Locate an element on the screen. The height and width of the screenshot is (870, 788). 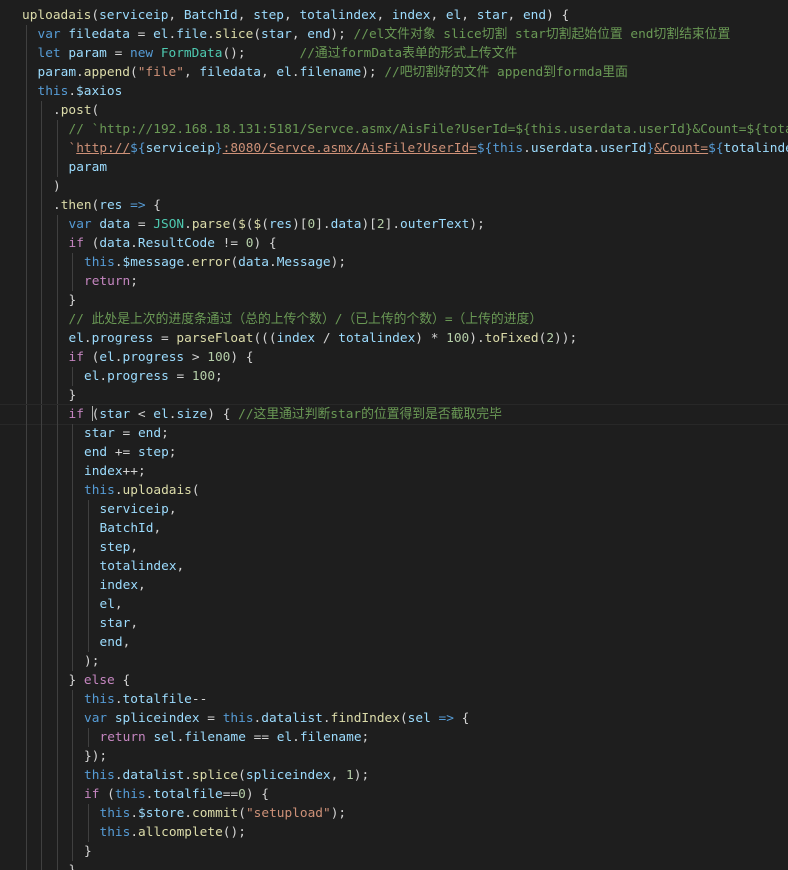
code-token: el is located at coordinates (284, 72).